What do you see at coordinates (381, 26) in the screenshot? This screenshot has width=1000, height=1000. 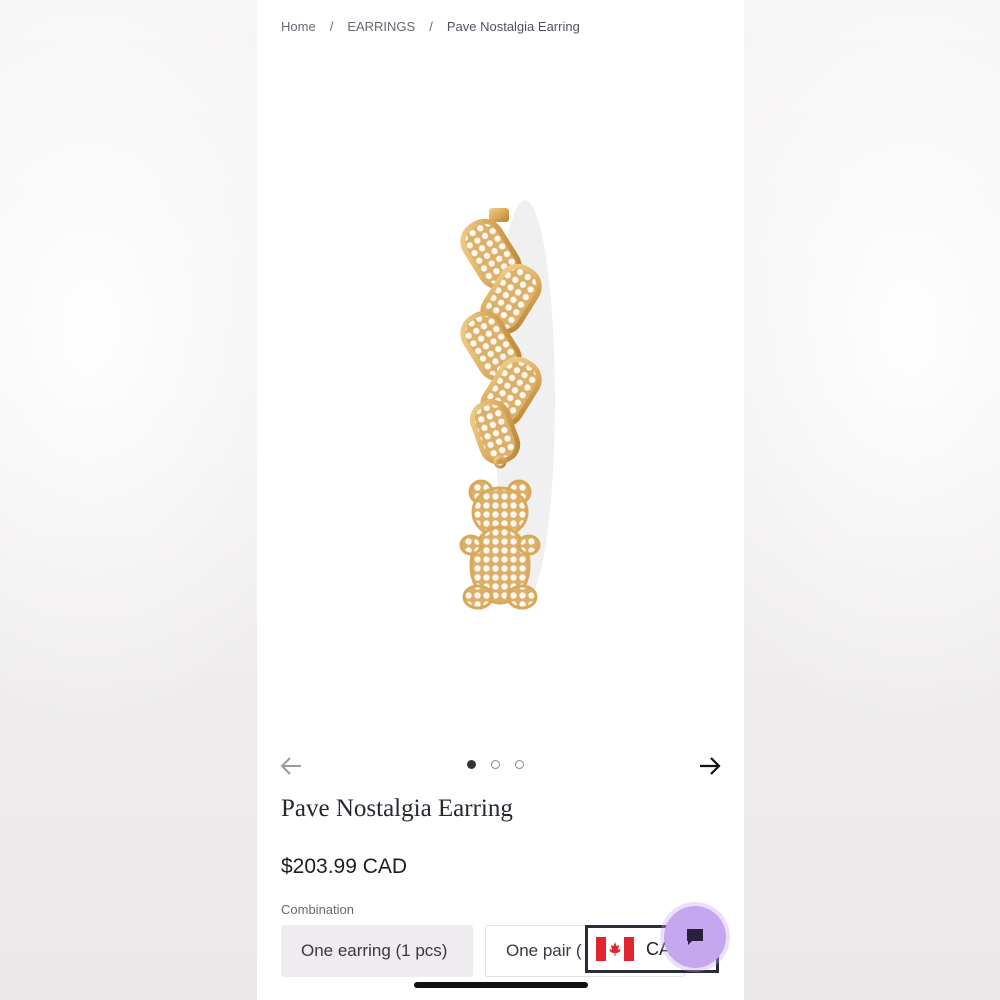 I see `breadcrumb-category: EARRINGS` at bounding box center [381, 26].